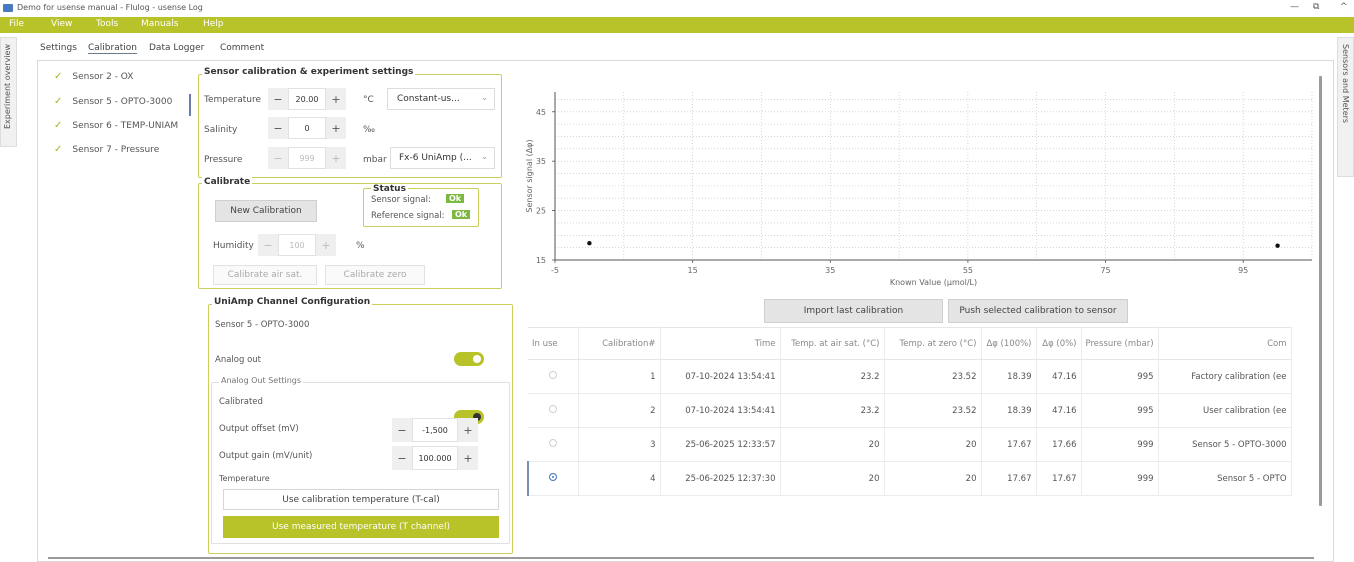  I want to click on pressure-source-dropdown: Fx-6 UniAmp (... ⌄, so click(442, 158).